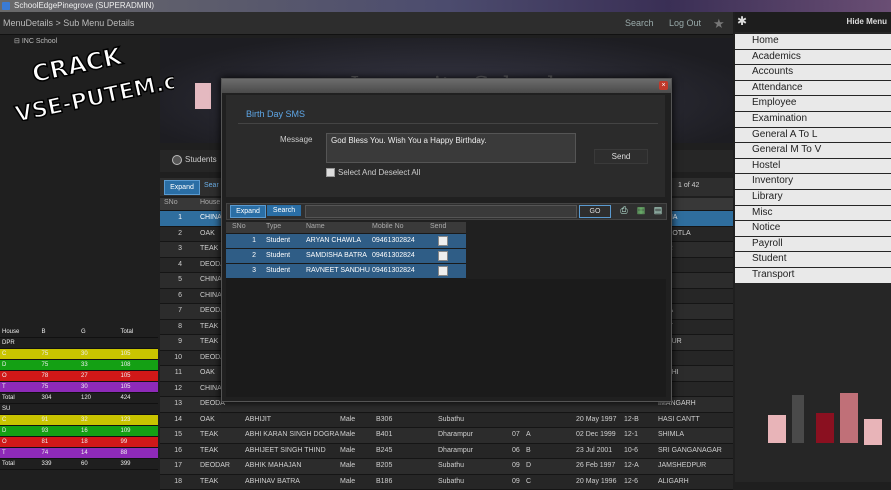  What do you see at coordinates (139, 453) in the screenshot?
I see `stats-cell-t: 88` at bounding box center [139, 453].